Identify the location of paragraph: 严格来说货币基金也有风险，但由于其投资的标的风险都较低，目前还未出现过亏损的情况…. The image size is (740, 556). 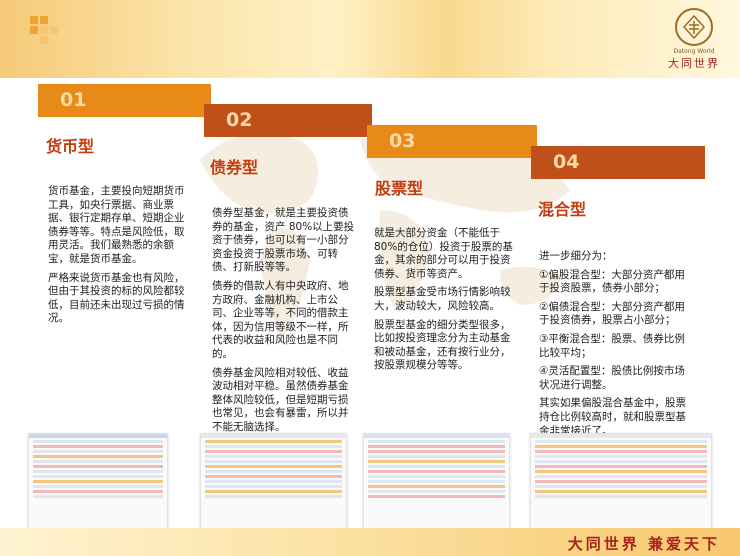
(116, 298).